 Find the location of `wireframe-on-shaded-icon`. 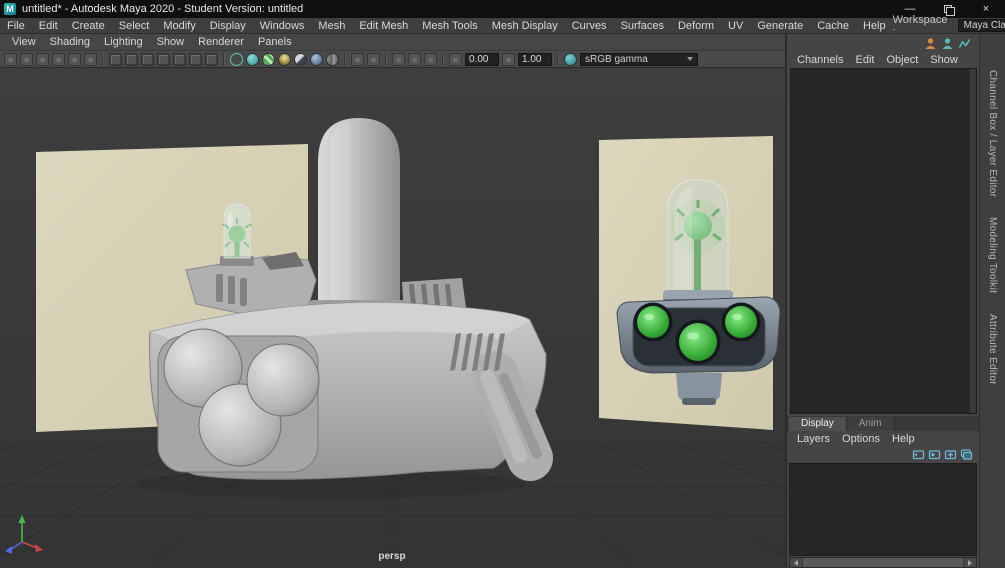

wireframe-on-shaded-icon is located at coordinates (430, 59).